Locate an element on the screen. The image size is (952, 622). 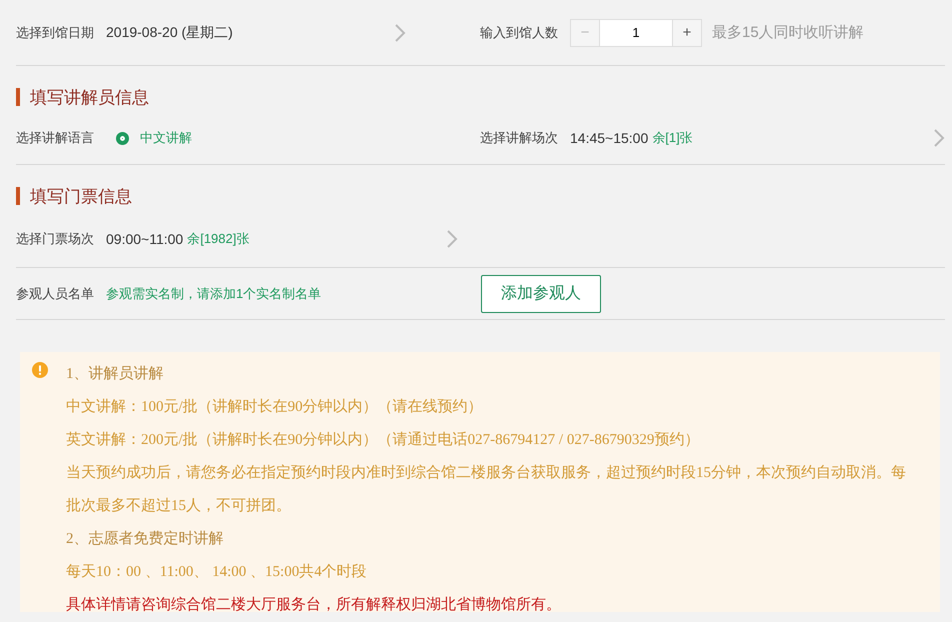
visitor-list-label: 参观人员名单 is located at coordinates (55, 293).